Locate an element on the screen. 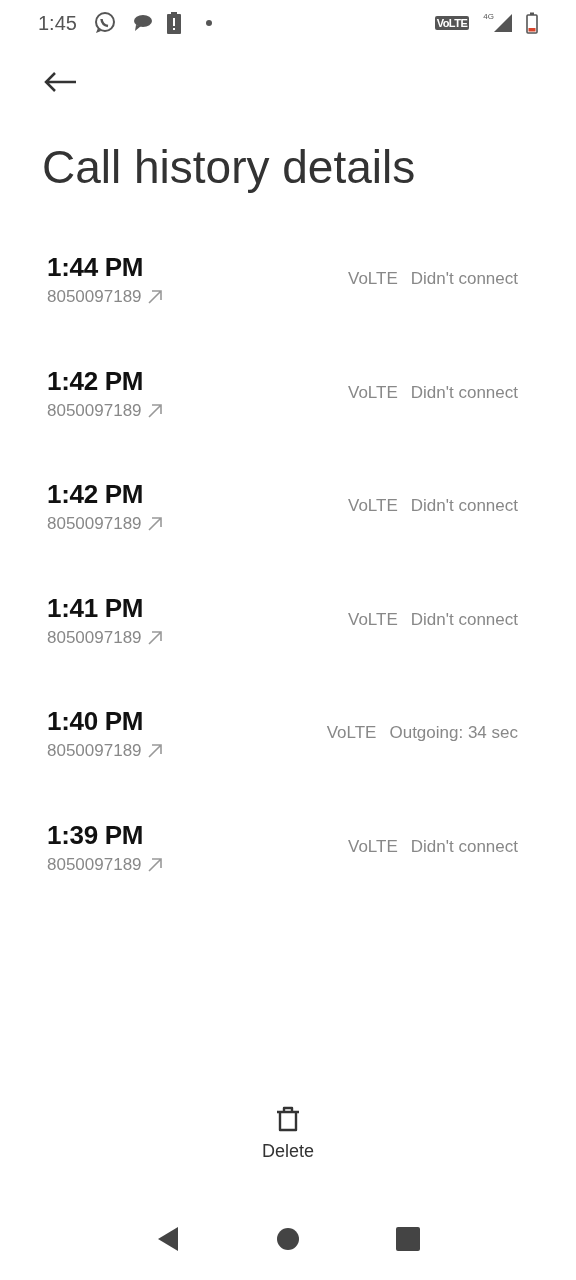 This screenshot has height=1280, width=576. home-nav-icon is located at coordinates (288, 1239).